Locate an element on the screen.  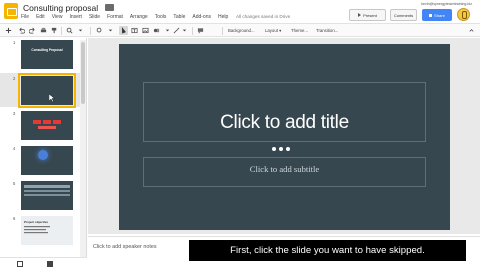
menu-addons: Add-ons is located at coordinates (201, 18).